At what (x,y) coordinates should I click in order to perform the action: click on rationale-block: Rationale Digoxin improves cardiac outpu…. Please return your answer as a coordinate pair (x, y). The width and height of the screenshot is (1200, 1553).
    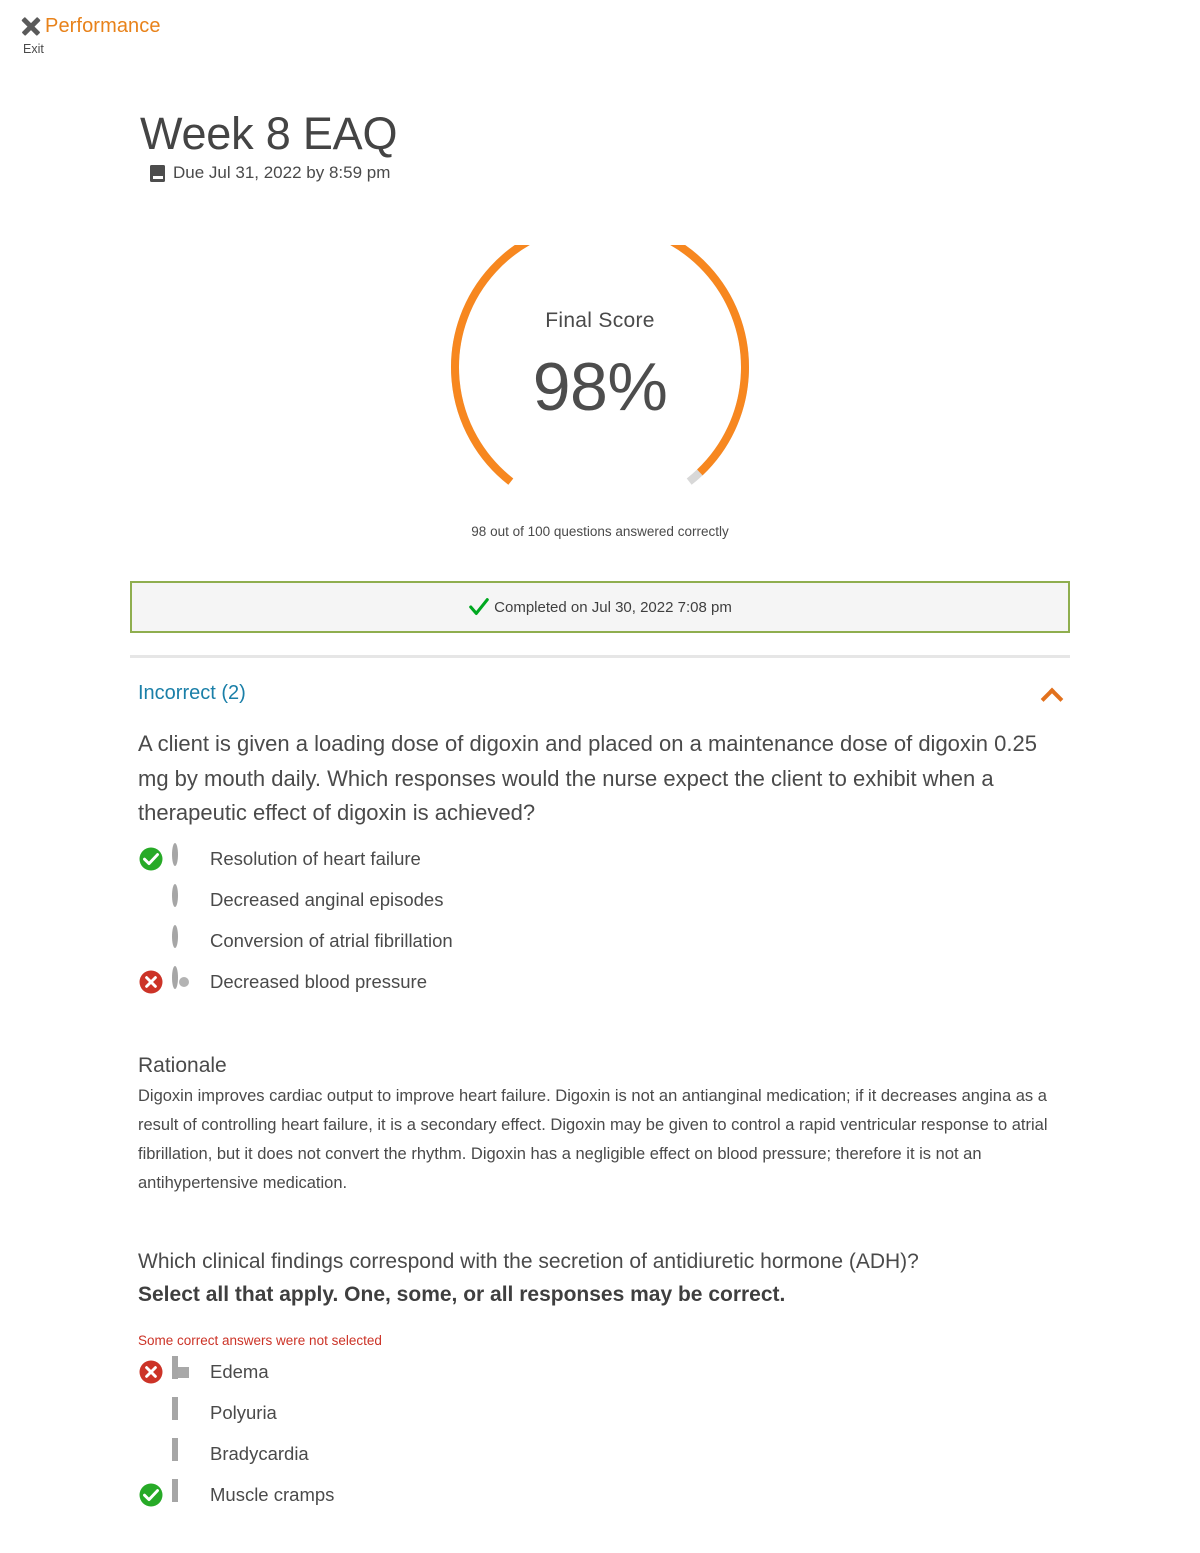
    Looking at the image, I should click on (600, 1126).